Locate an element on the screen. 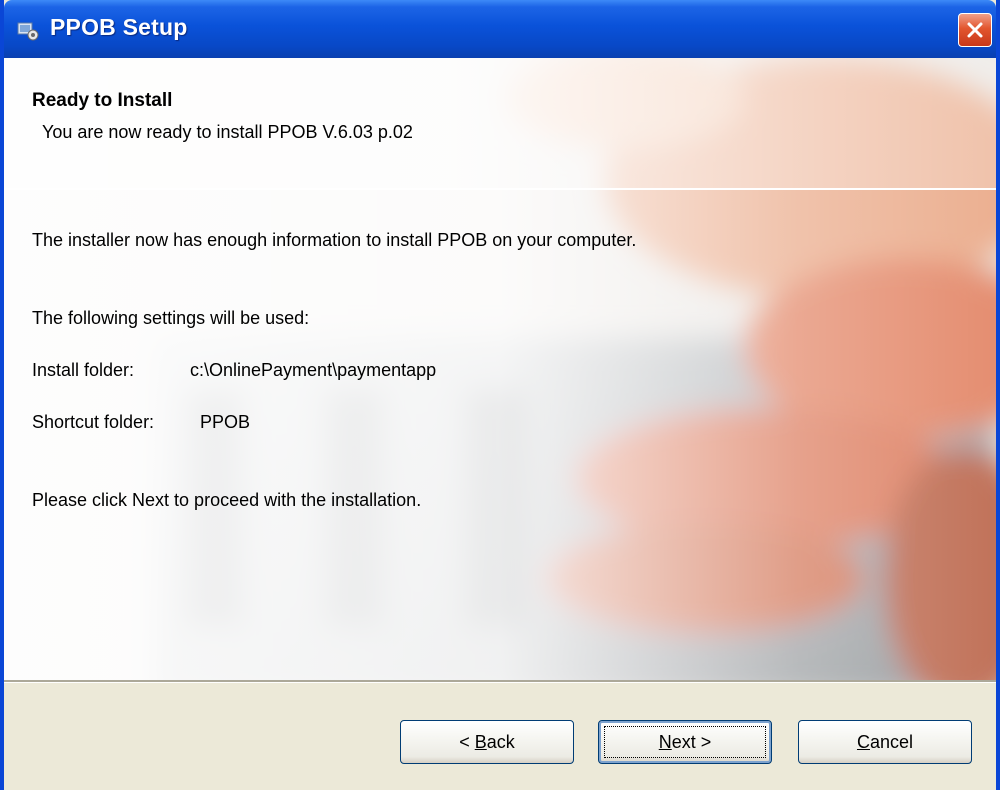  cancel-button-accel: C is located at coordinates (863, 742).